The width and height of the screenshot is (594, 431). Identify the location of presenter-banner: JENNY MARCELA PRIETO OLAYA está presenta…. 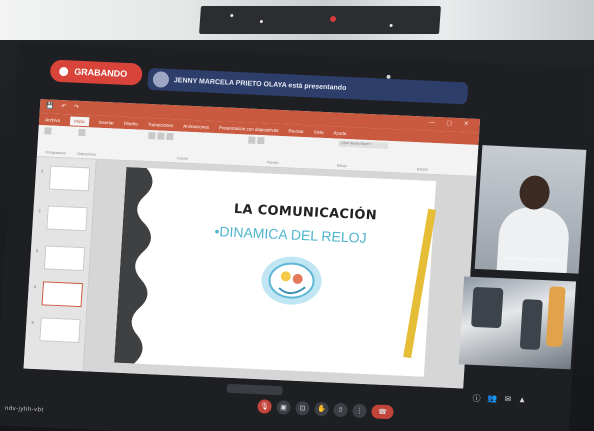
(308, 86).